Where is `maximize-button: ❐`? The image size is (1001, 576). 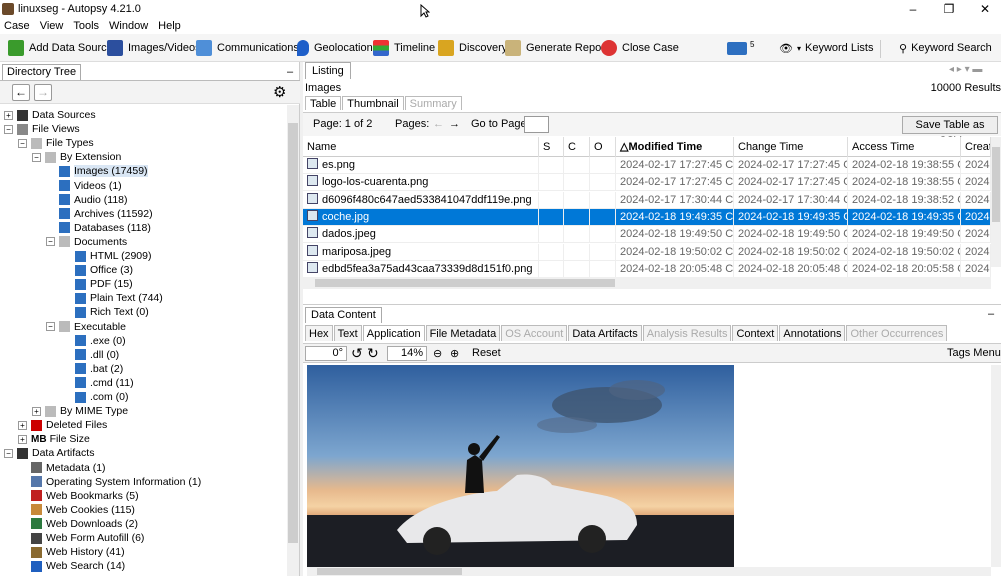 maximize-button: ❐ is located at coordinates (949, 9).